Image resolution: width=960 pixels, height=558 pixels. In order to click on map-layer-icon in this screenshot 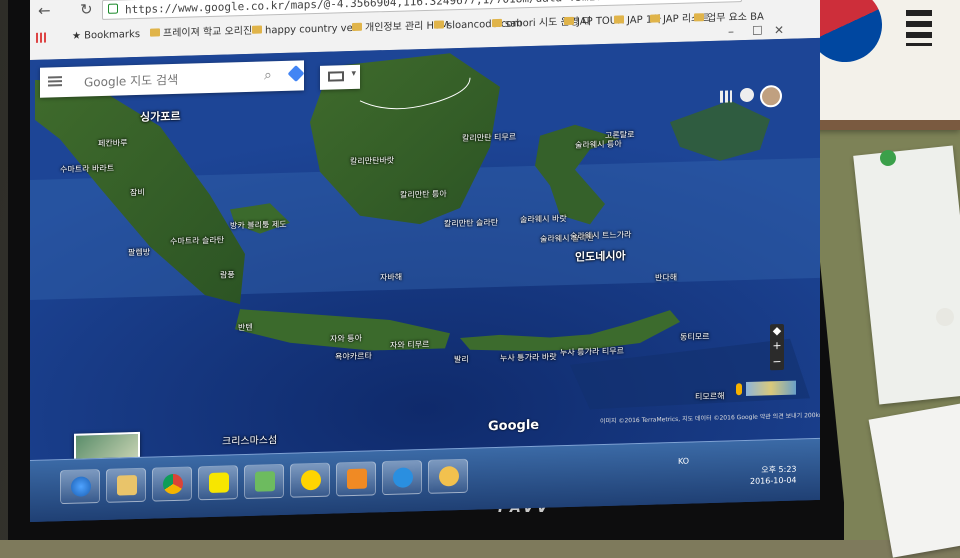, I will do `click(336, 76)`.